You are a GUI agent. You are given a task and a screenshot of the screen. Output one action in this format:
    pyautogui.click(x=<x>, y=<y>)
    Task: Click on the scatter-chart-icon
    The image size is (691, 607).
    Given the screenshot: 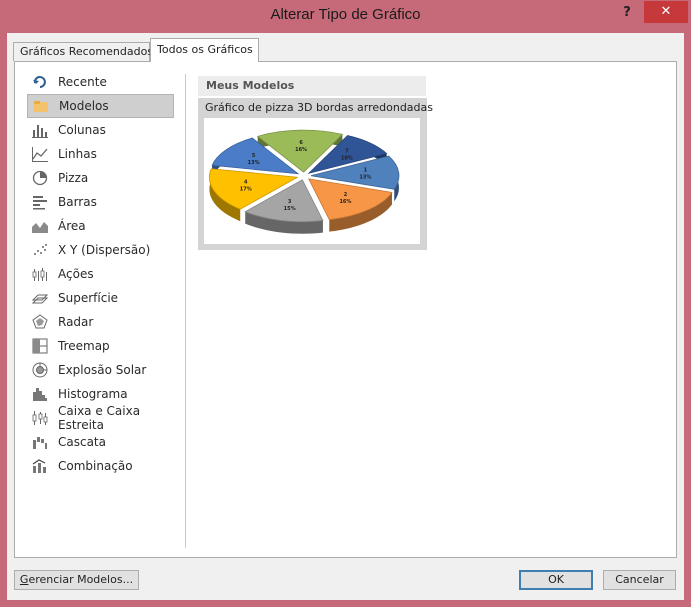 What is the action you would take?
    pyautogui.click(x=40, y=250)
    